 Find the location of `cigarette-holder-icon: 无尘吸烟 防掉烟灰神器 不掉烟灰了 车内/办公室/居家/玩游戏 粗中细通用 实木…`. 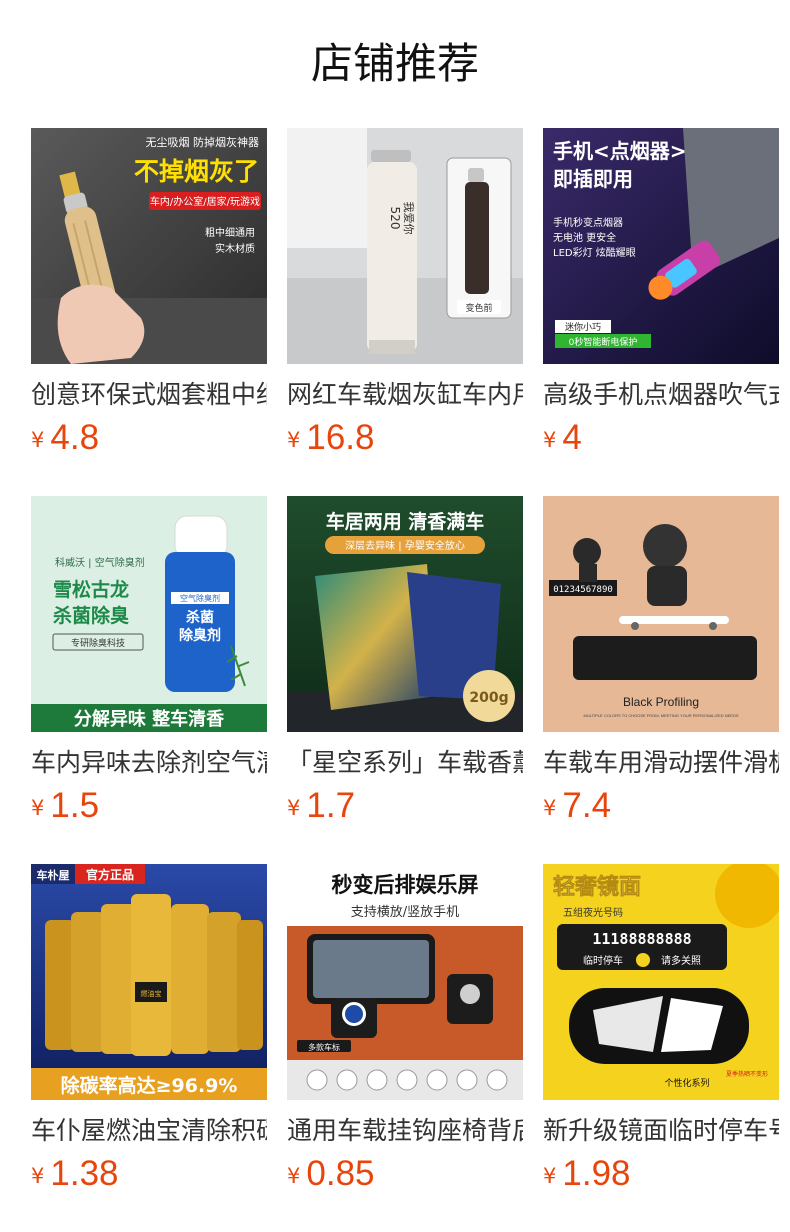

cigarette-holder-icon: 无尘吸烟 防掉烟灰神器 不掉烟灰了 车内/办公室/居家/玩游戏 粗中细通用 实木… is located at coordinates (149, 246).